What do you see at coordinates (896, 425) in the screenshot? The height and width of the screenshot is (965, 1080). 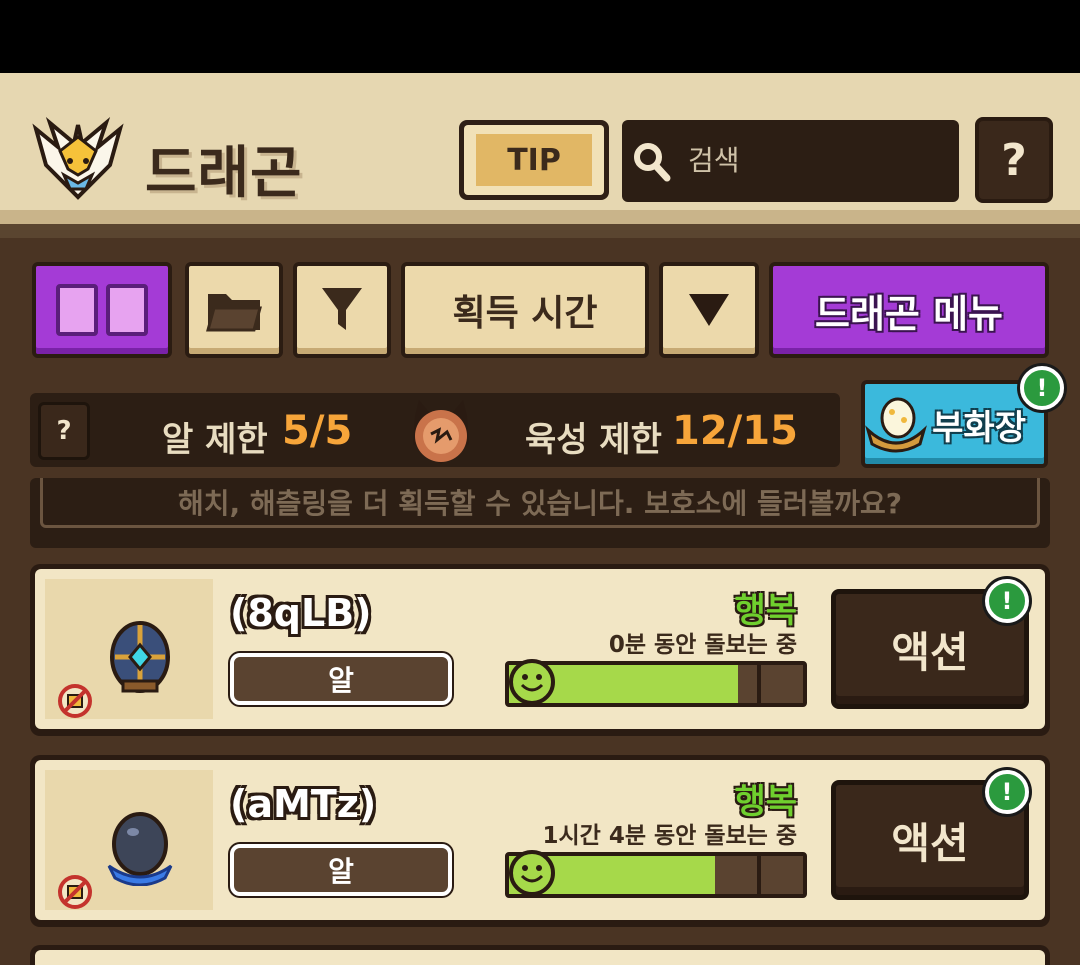 I see `nest-egg-icon` at bounding box center [896, 425].